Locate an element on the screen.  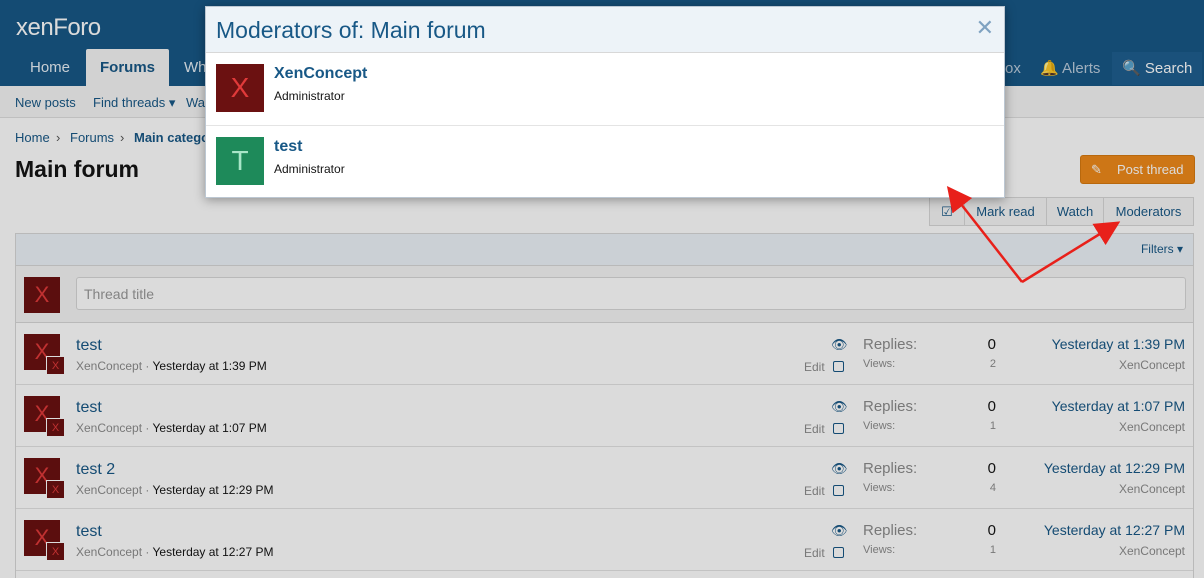
moderator-avatar: T is located at coordinates (240, 161).